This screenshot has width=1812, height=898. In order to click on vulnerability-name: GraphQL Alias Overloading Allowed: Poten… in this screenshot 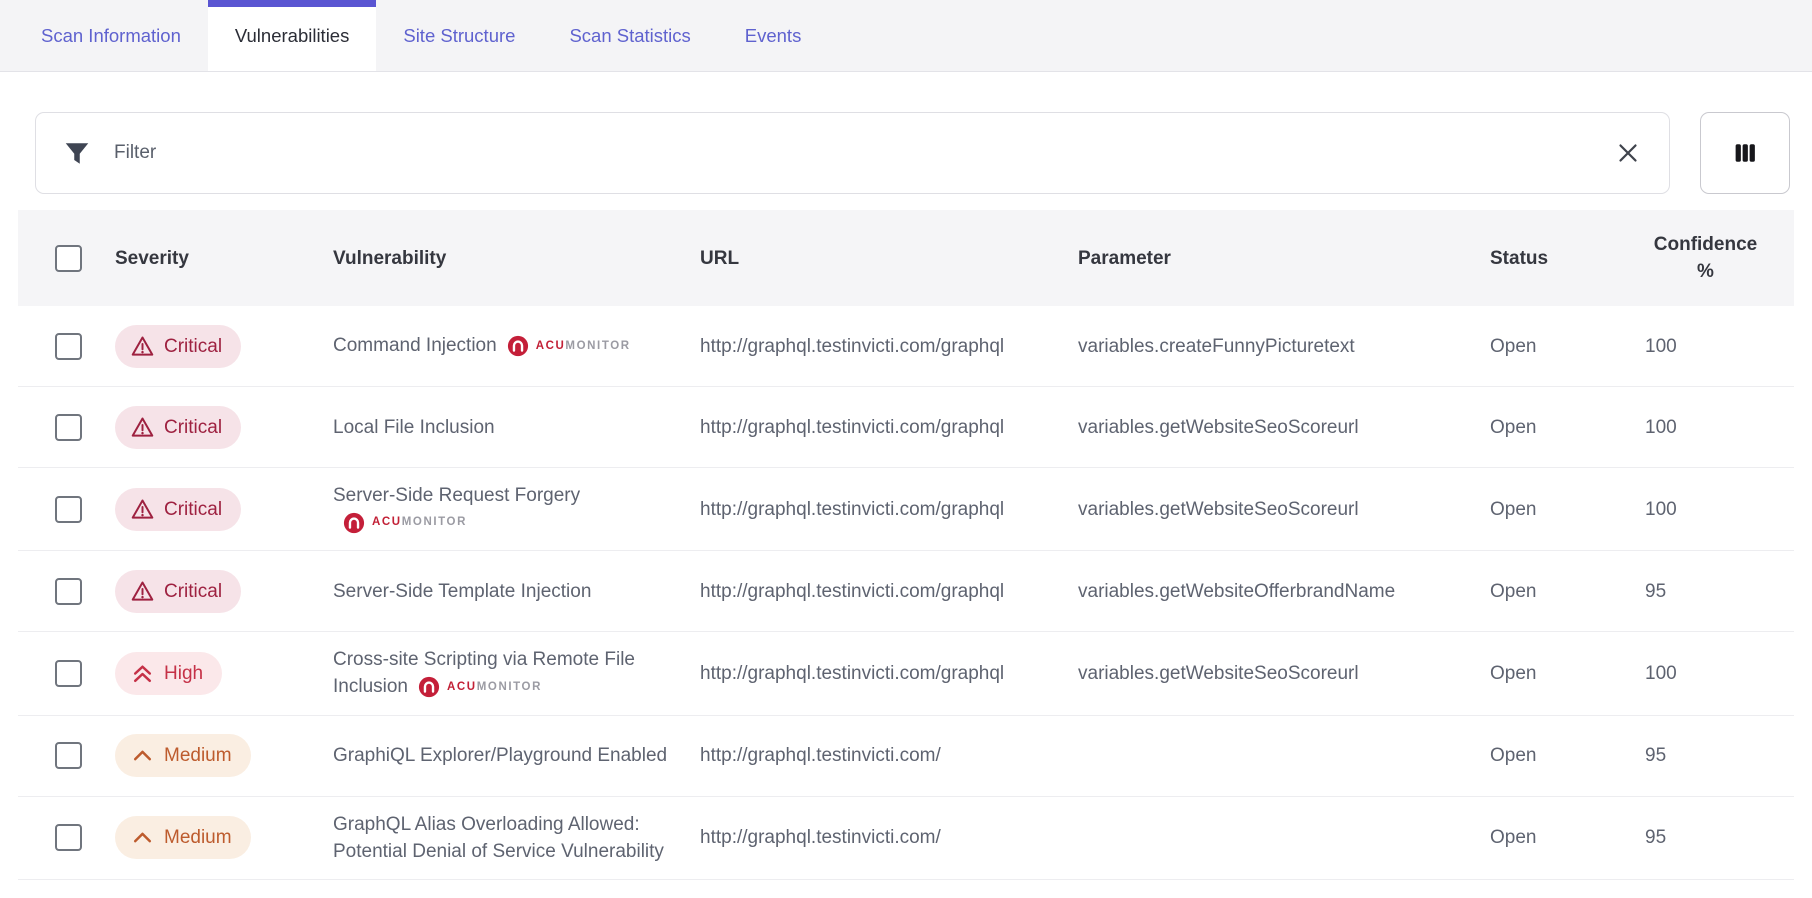, I will do `click(498, 838)`.